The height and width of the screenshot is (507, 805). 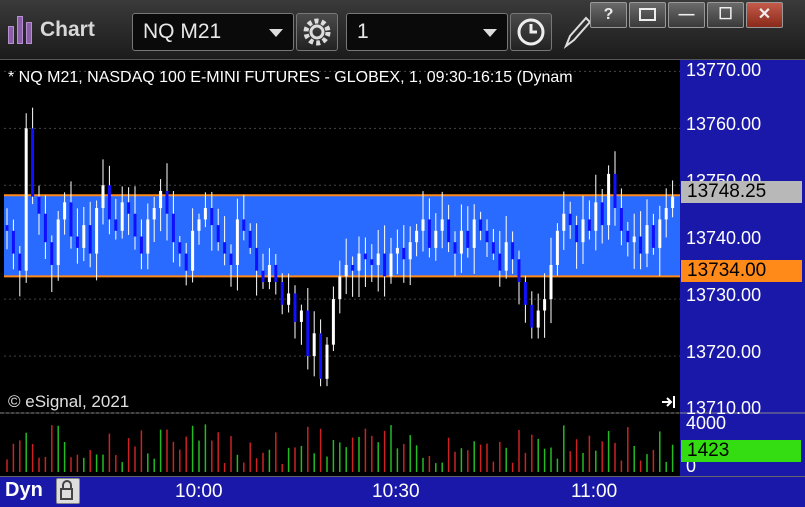 I want to click on lower-line-price-tag: 13734.00, so click(x=741, y=271).